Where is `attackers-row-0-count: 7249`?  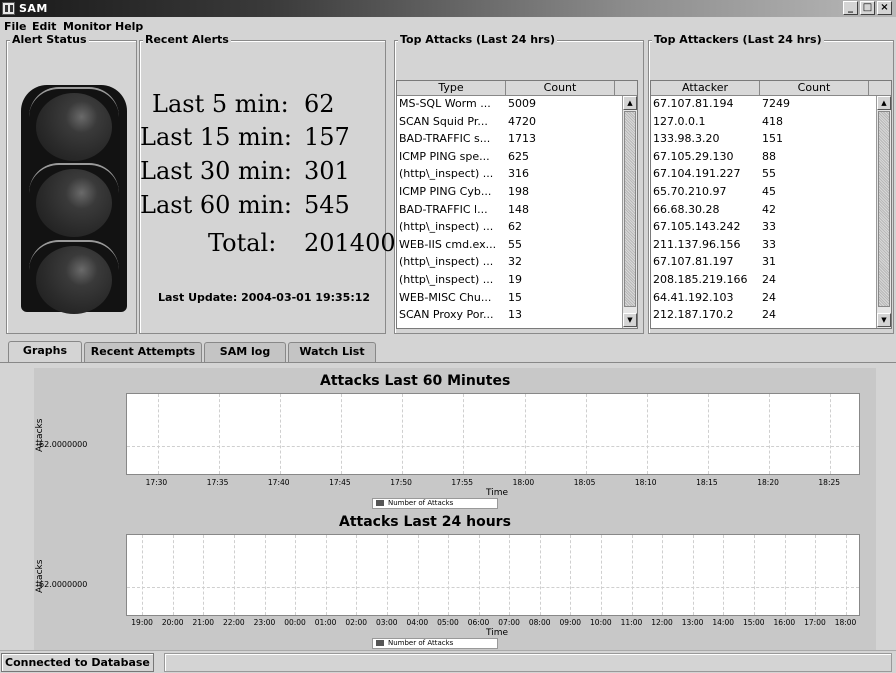
attackers-row-0-count: 7249 is located at coordinates (817, 104).